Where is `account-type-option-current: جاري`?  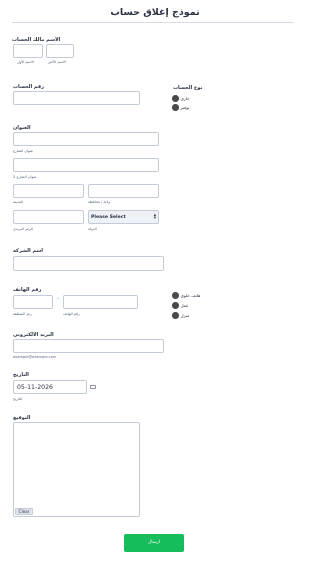 account-type-option-current: جاري is located at coordinates (181, 98).